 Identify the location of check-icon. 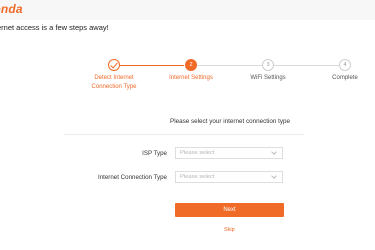
(114, 64).